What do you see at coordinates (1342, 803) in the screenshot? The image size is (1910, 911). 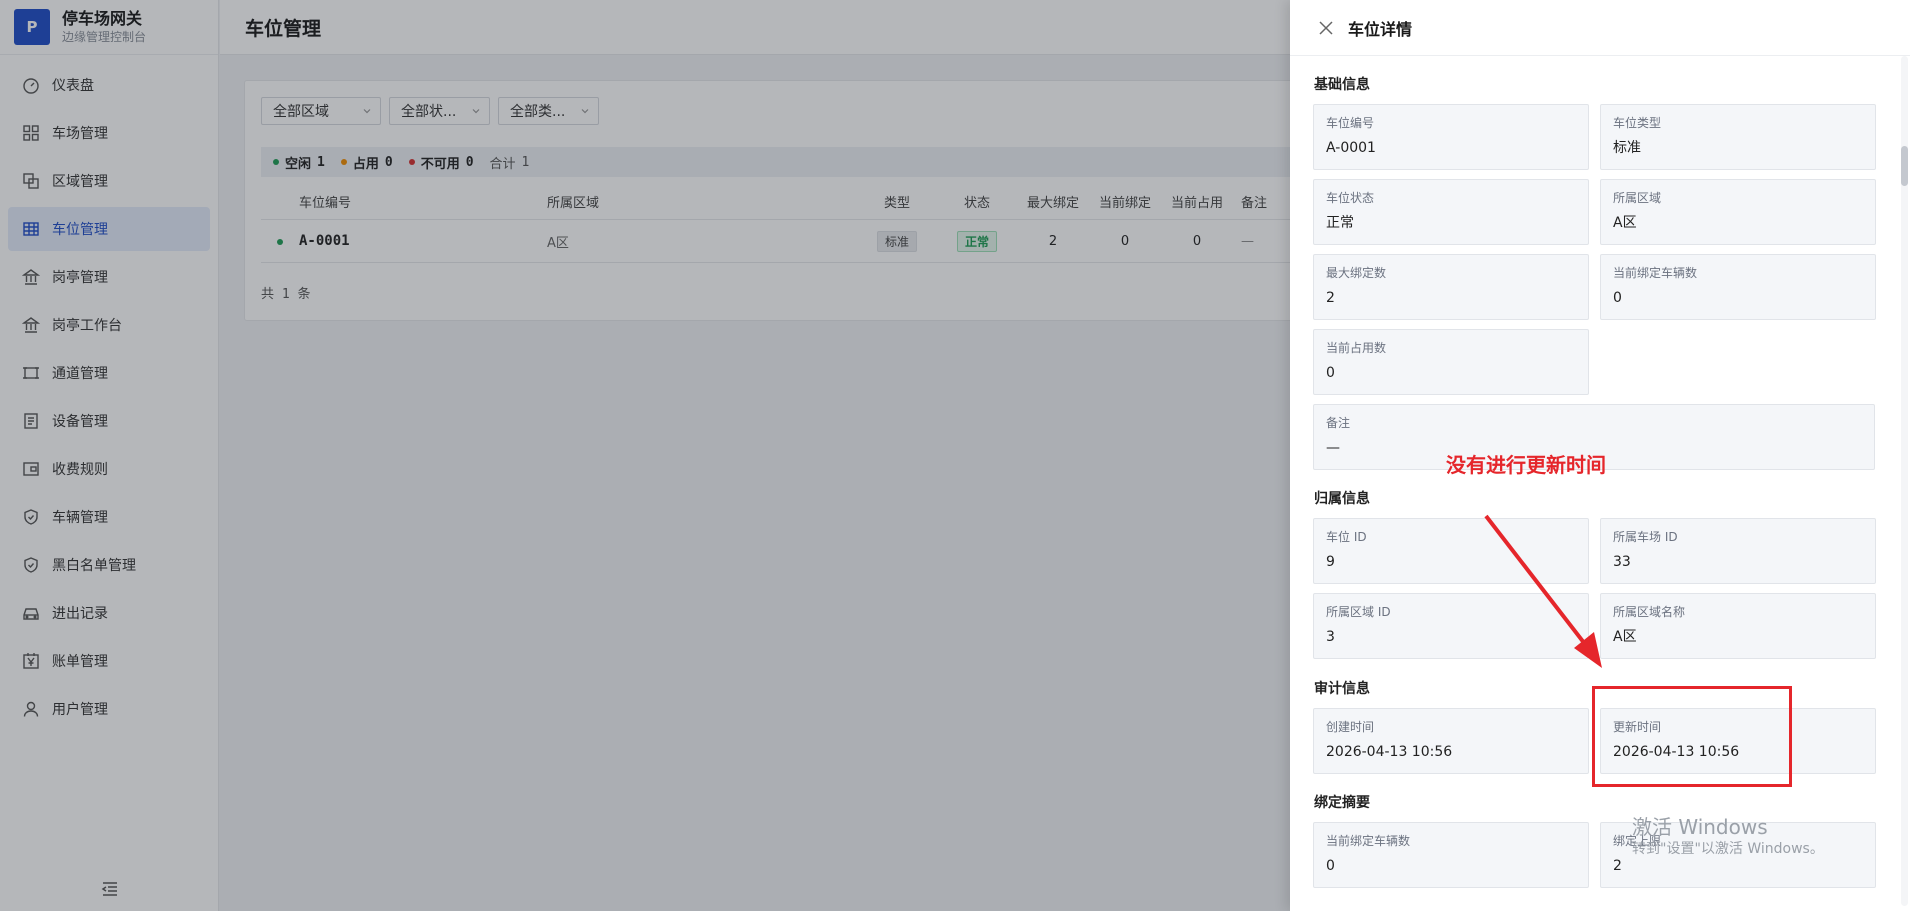 I see `section-binding-title: 绑定摘要` at bounding box center [1342, 803].